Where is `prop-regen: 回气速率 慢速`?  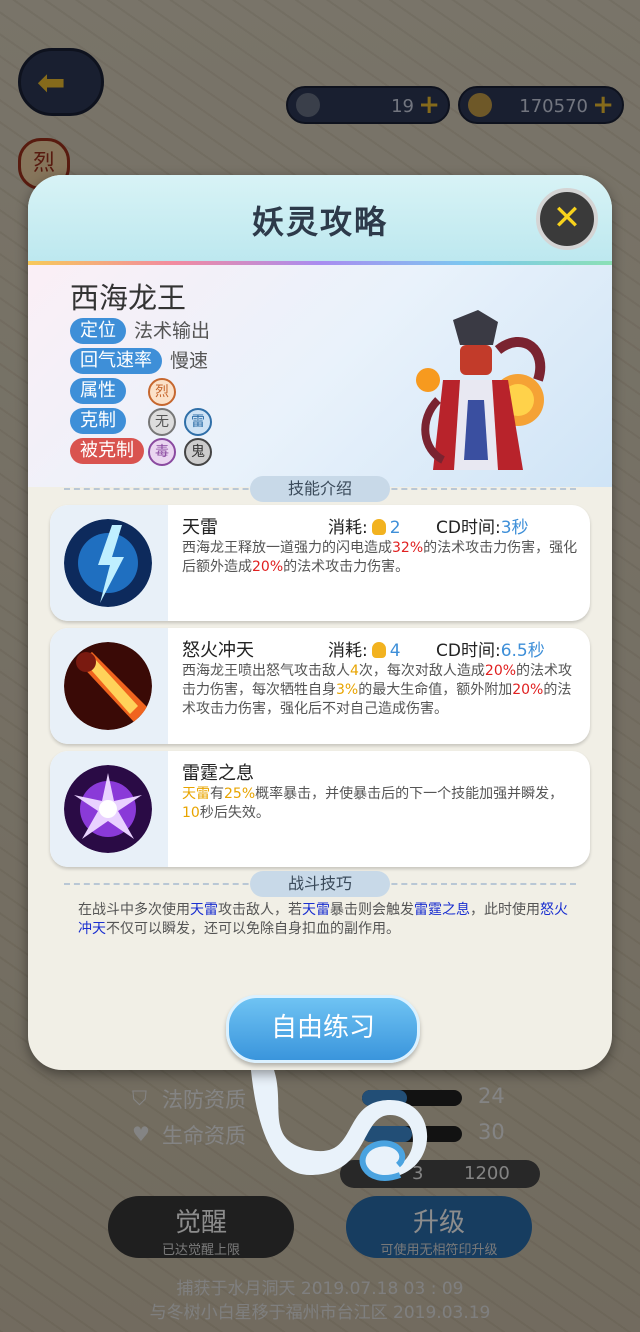 prop-regen: 回气速率 慢速 is located at coordinates (139, 361).